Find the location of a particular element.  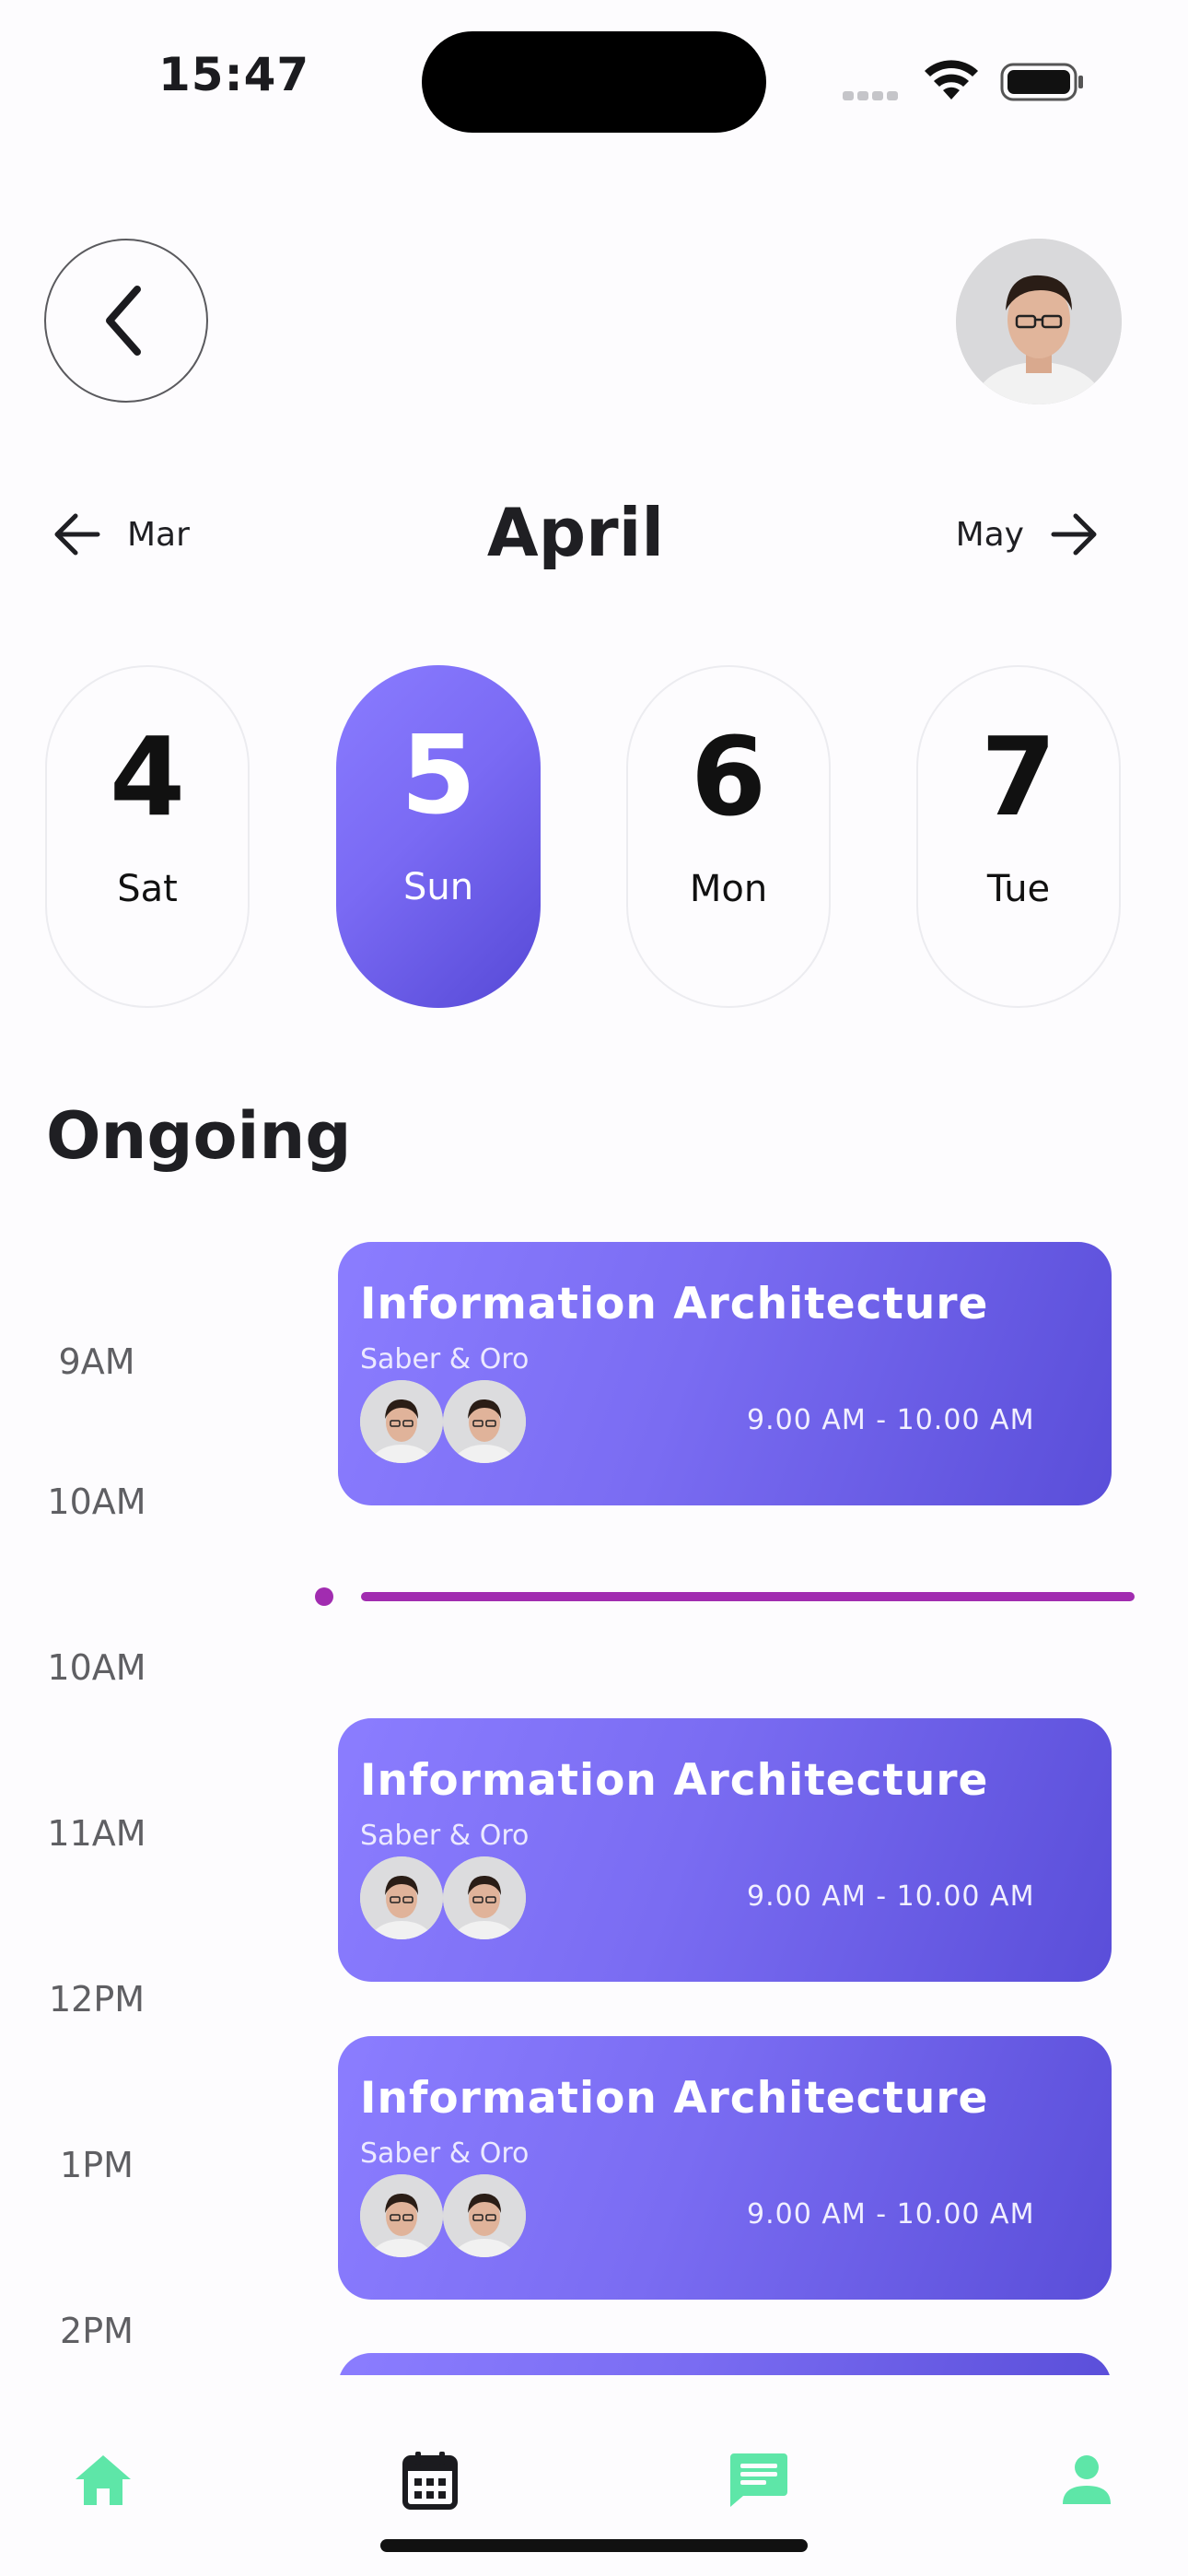

back-button is located at coordinates (126, 321).